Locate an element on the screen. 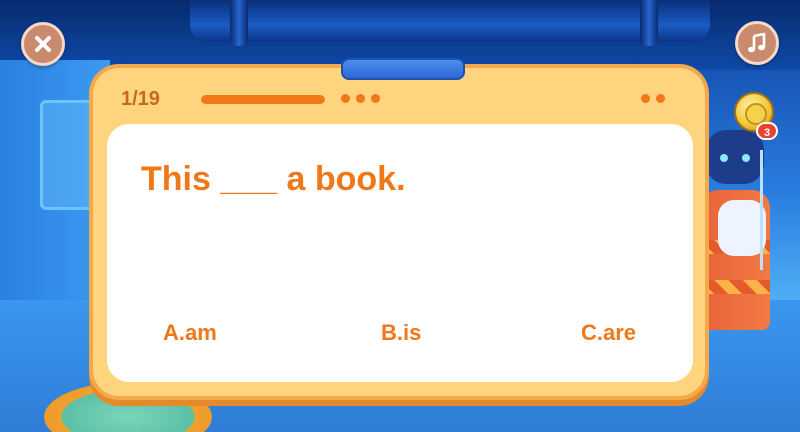 The width and height of the screenshot is (800, 432). wall-panel is located at coordinates (68, 155).